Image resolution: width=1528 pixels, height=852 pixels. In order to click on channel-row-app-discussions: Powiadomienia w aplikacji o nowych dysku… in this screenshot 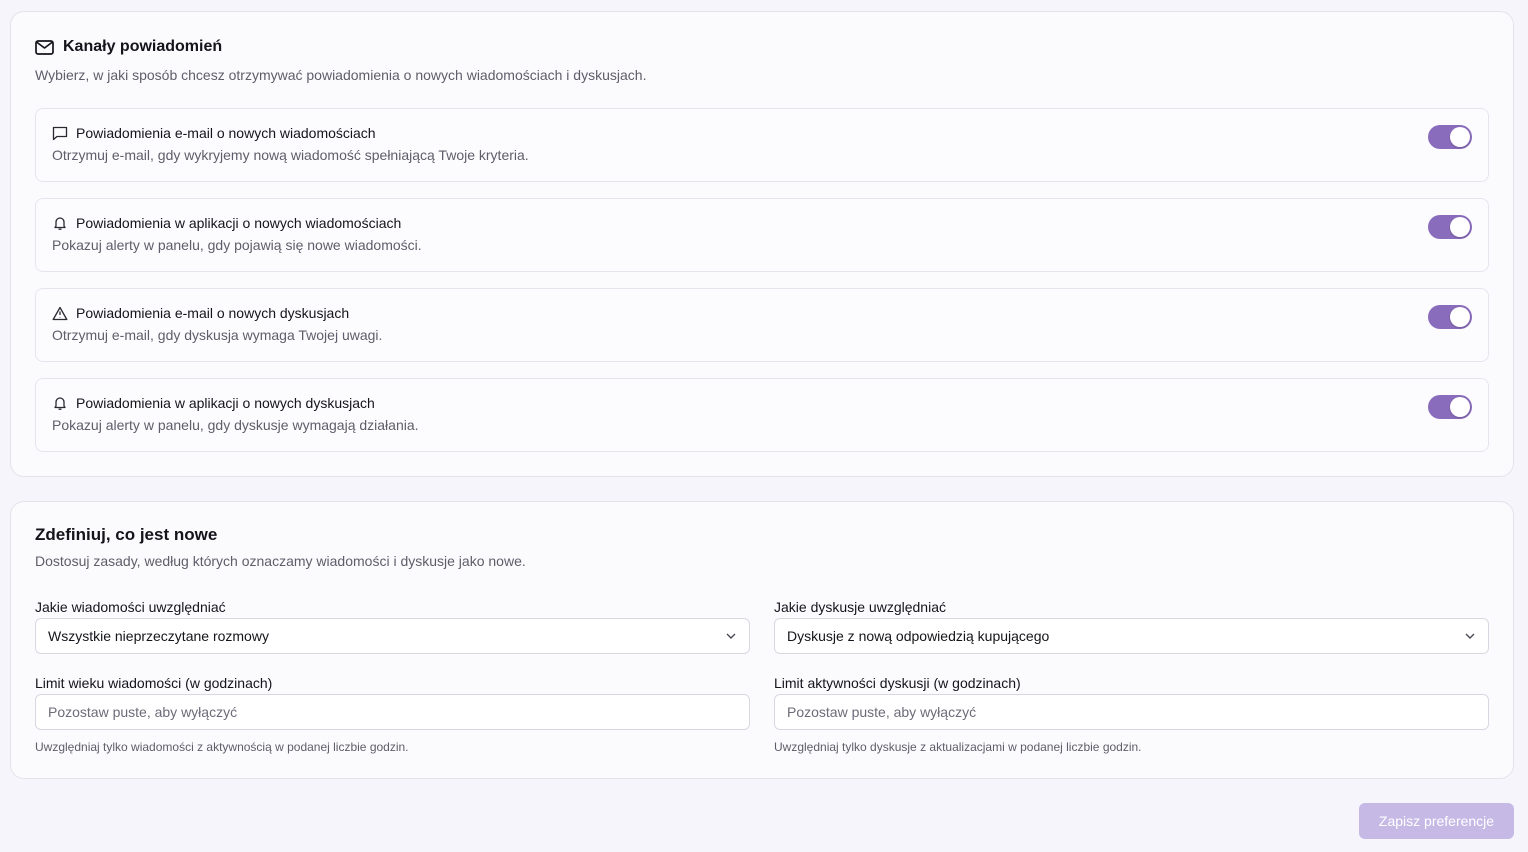, I will do `click(762, 415)`.